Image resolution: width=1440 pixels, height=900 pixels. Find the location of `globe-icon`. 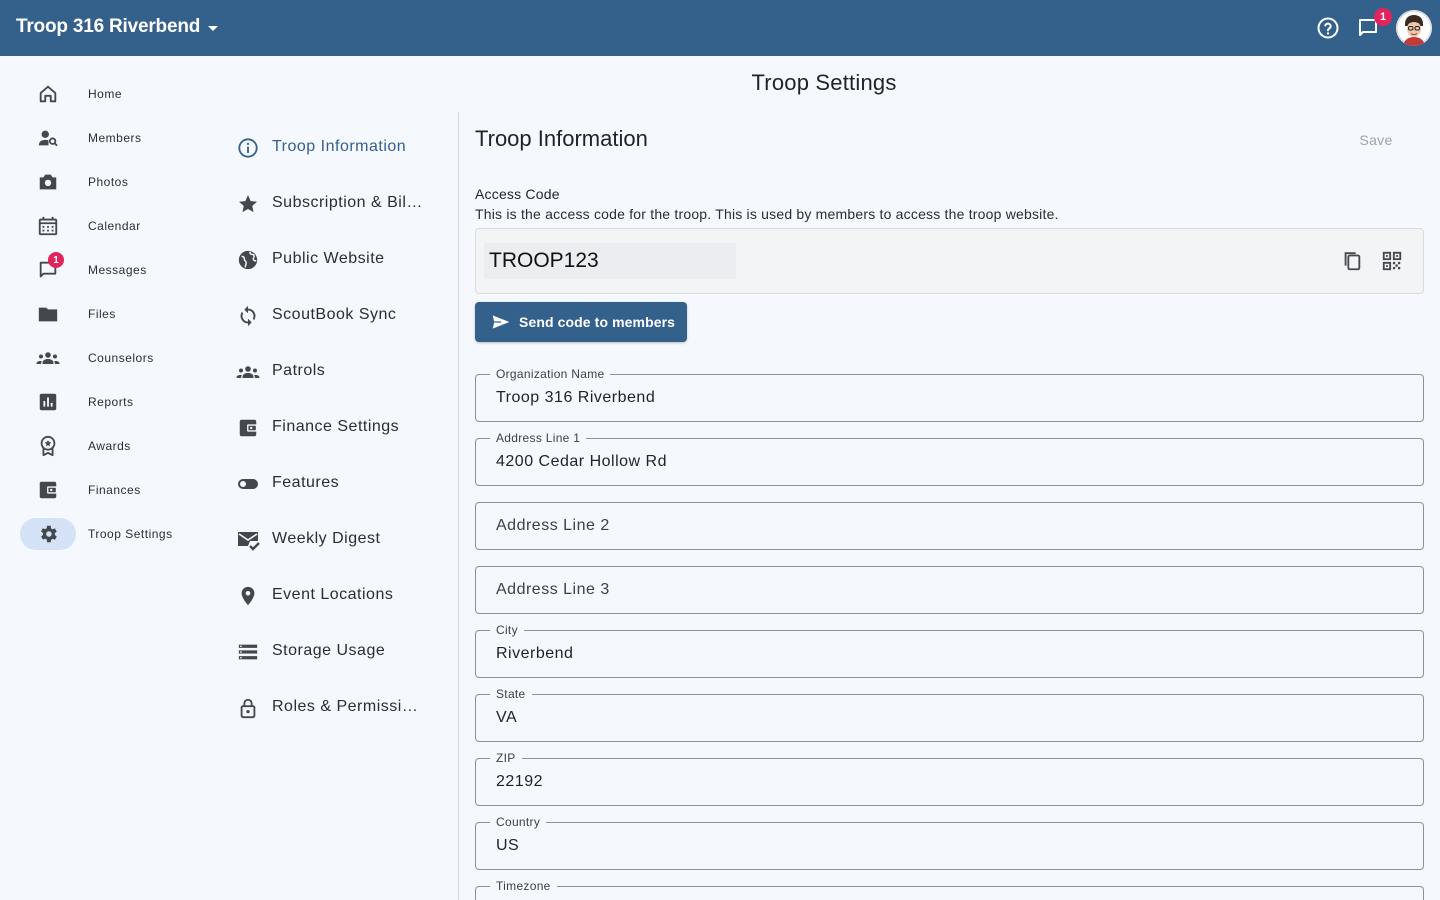

globe-icon is located at coordinates (248, 260).